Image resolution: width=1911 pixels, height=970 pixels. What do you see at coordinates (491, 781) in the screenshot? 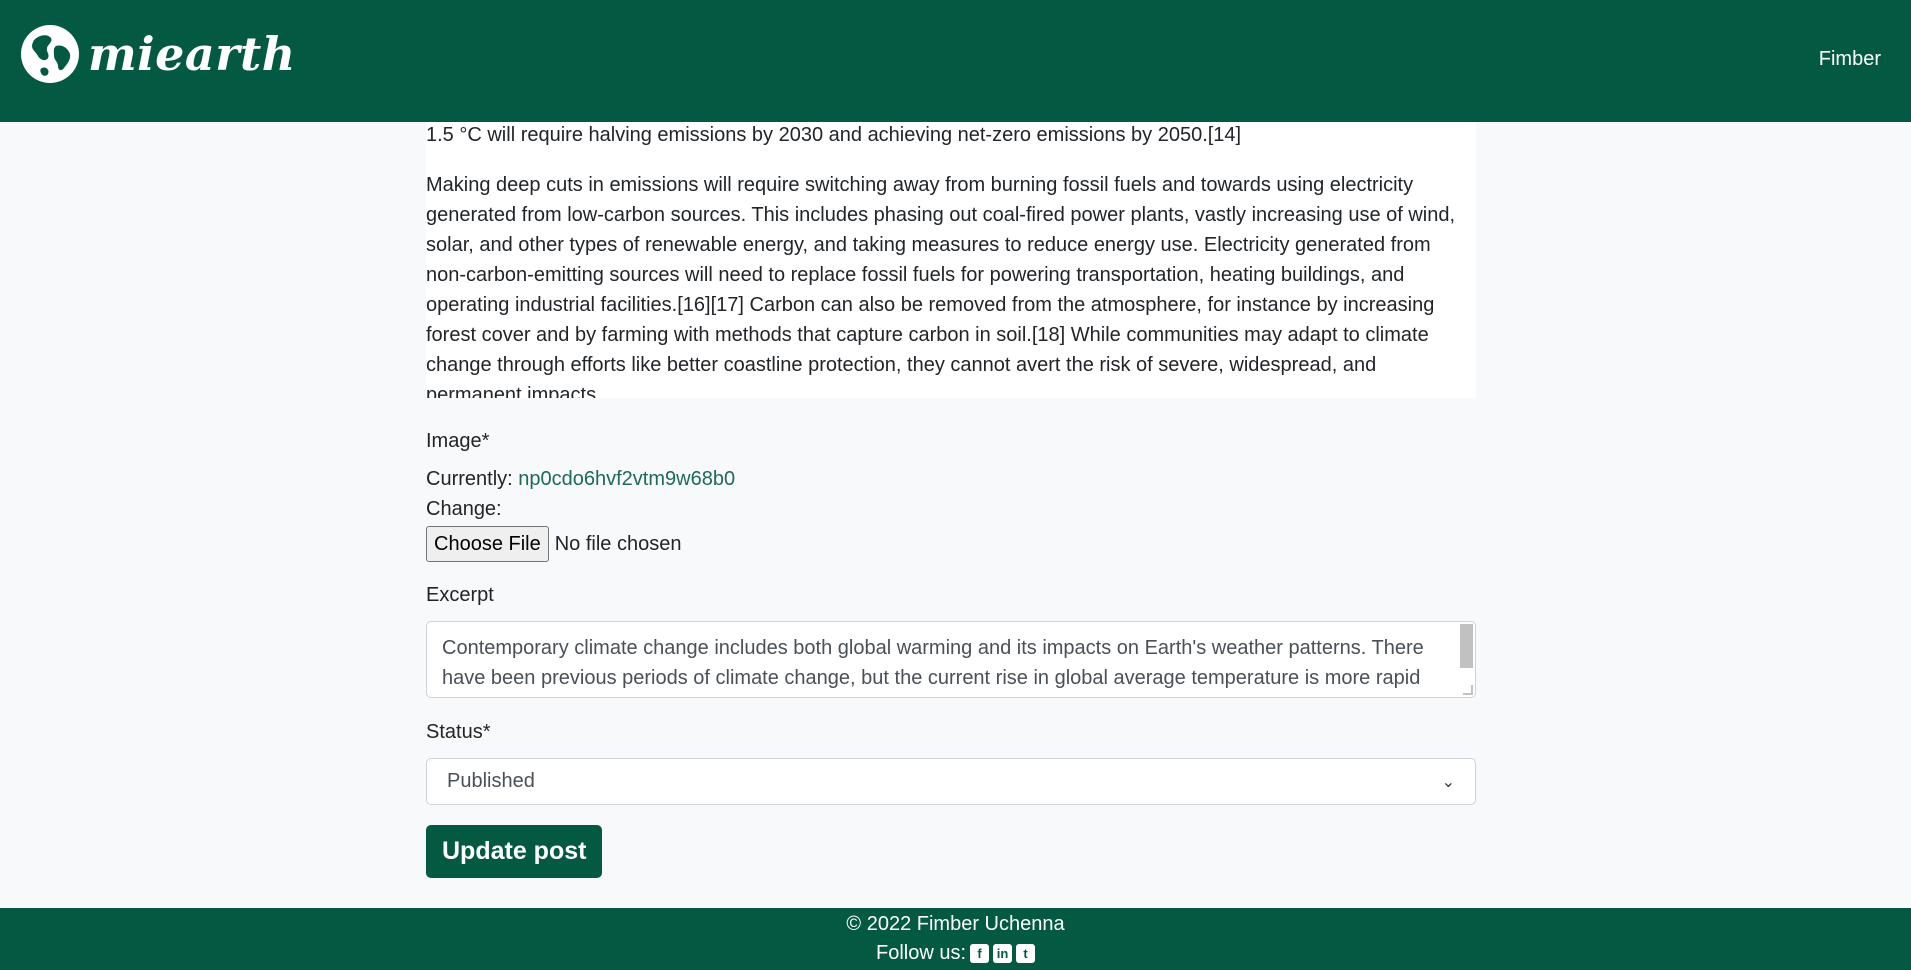
I see `status-selected-value: Published` at bounding box center [491, 781].